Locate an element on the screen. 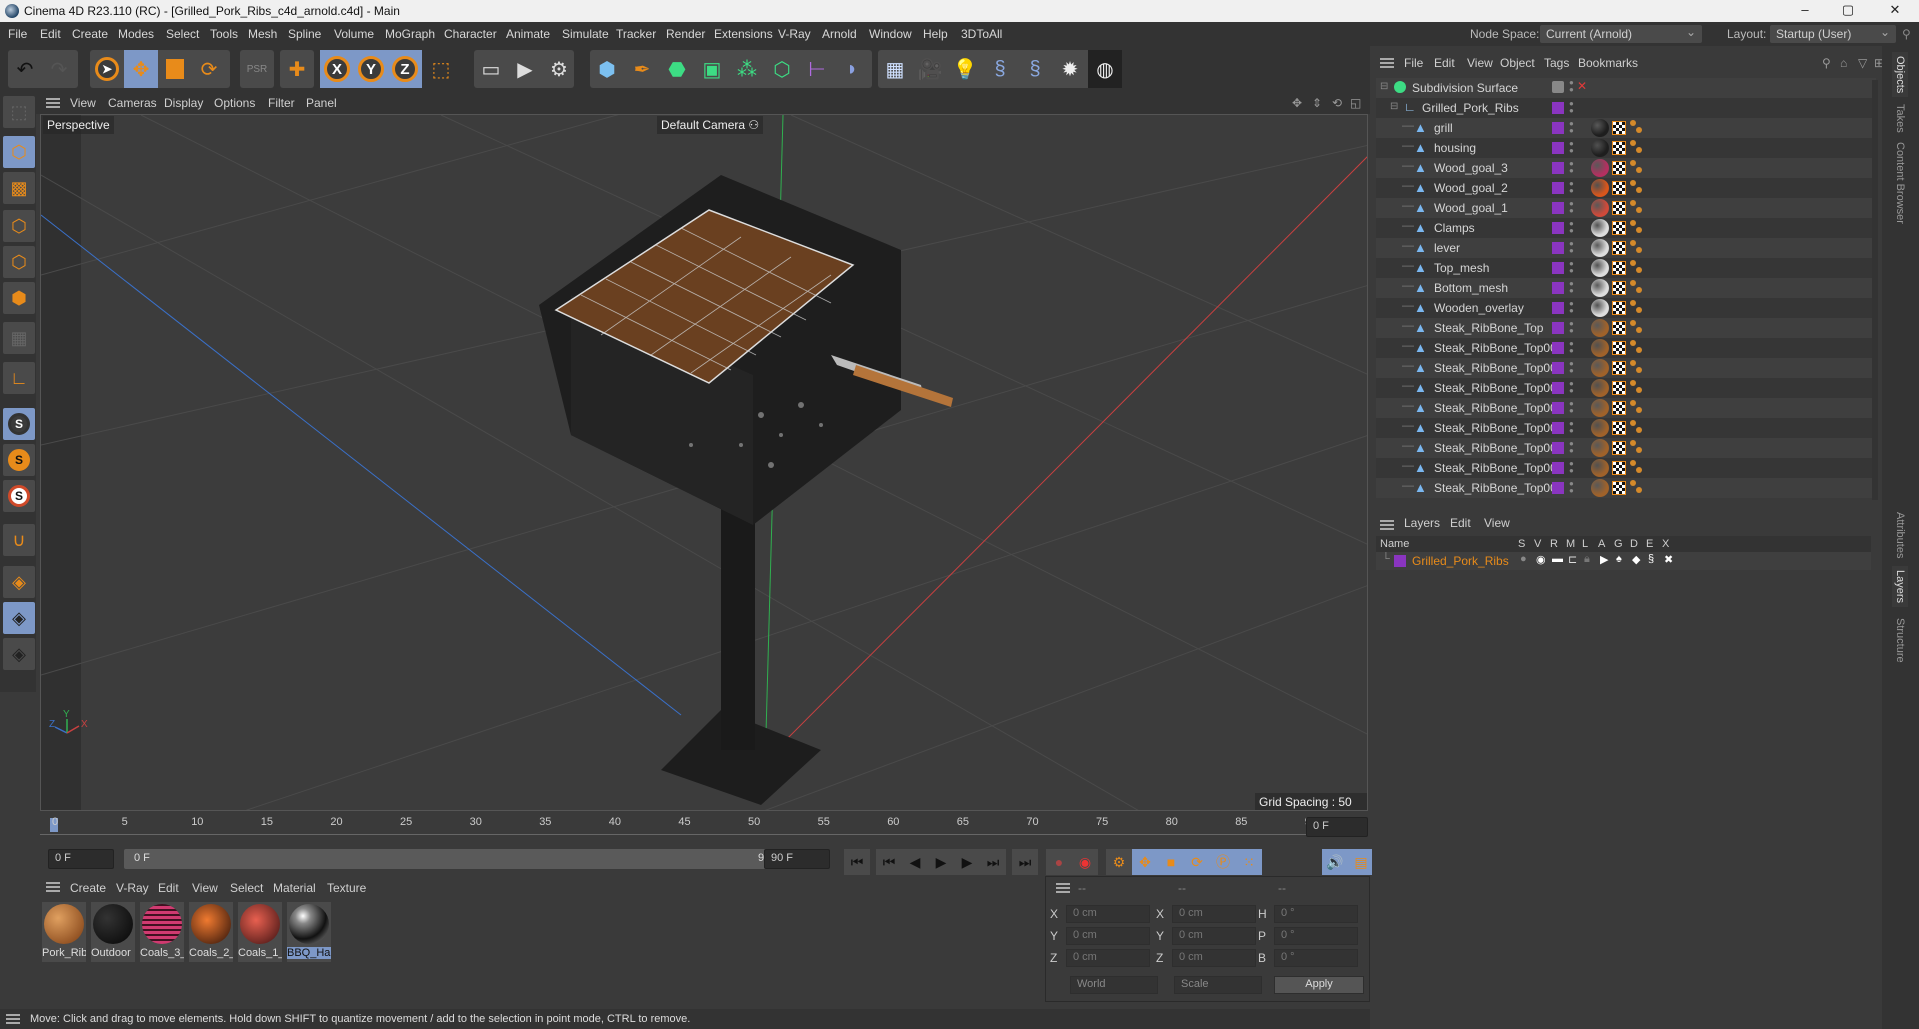 Image resolution: width=1919 pixels, height=1029 pixels. menu-edit: Edit is located at coordinates (50, 34).